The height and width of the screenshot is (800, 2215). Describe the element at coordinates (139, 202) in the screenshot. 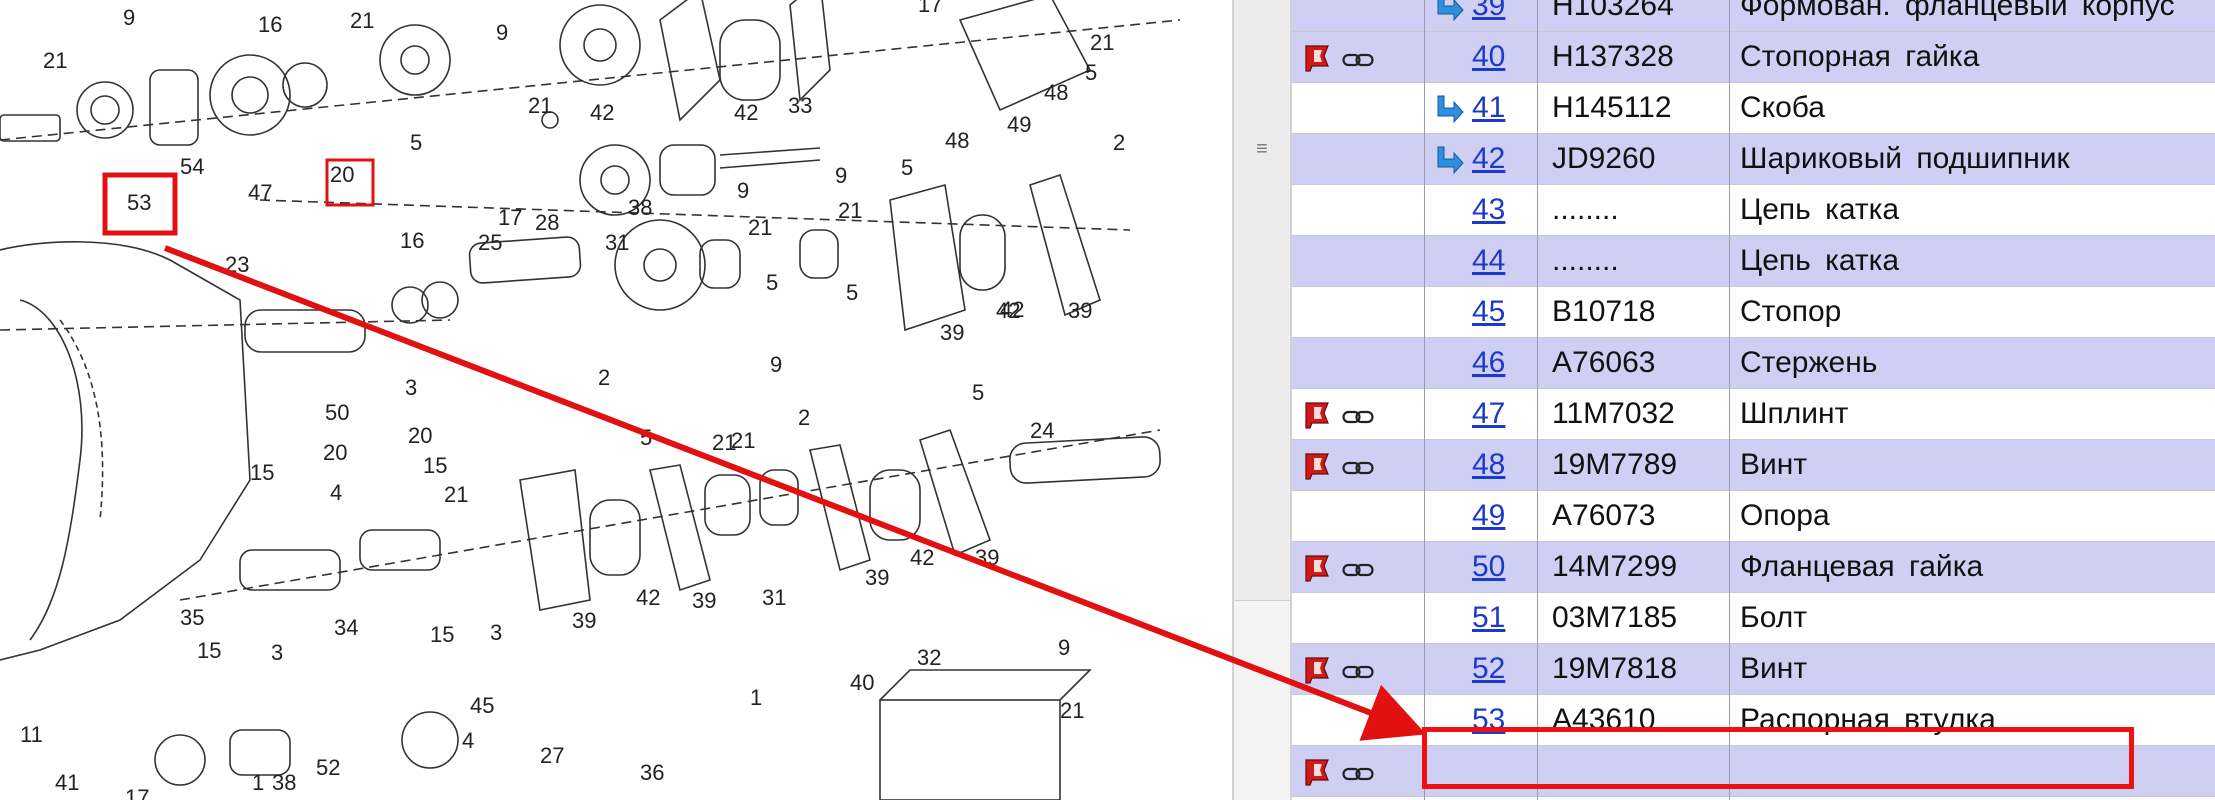

I see `callout-53: 53` at that location.